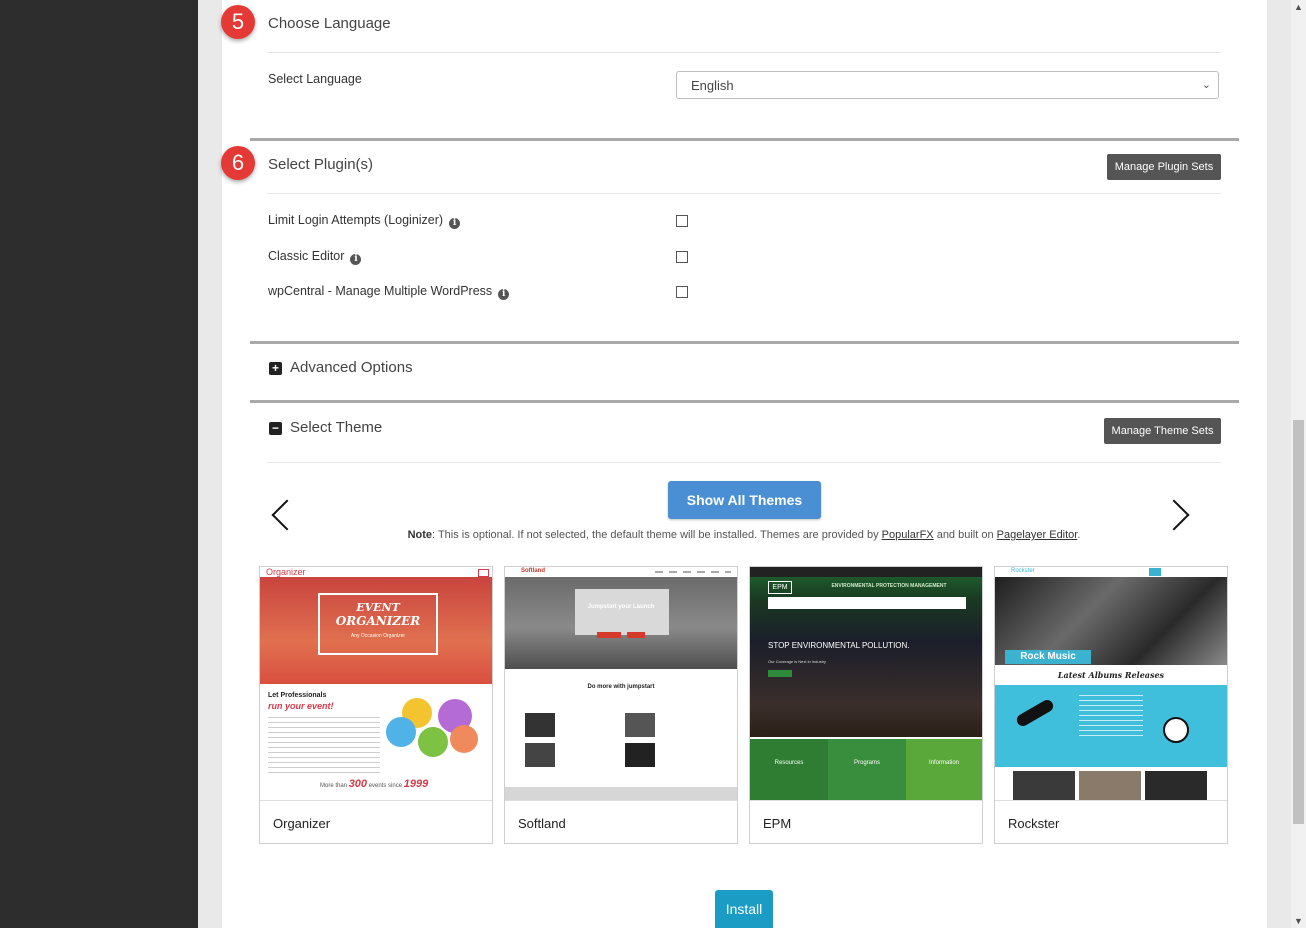 This screenshot has height=928, width=1306. Describe the element at coordinates (866, 763) in the screenshot. I see `column-label: Programs` at that location.